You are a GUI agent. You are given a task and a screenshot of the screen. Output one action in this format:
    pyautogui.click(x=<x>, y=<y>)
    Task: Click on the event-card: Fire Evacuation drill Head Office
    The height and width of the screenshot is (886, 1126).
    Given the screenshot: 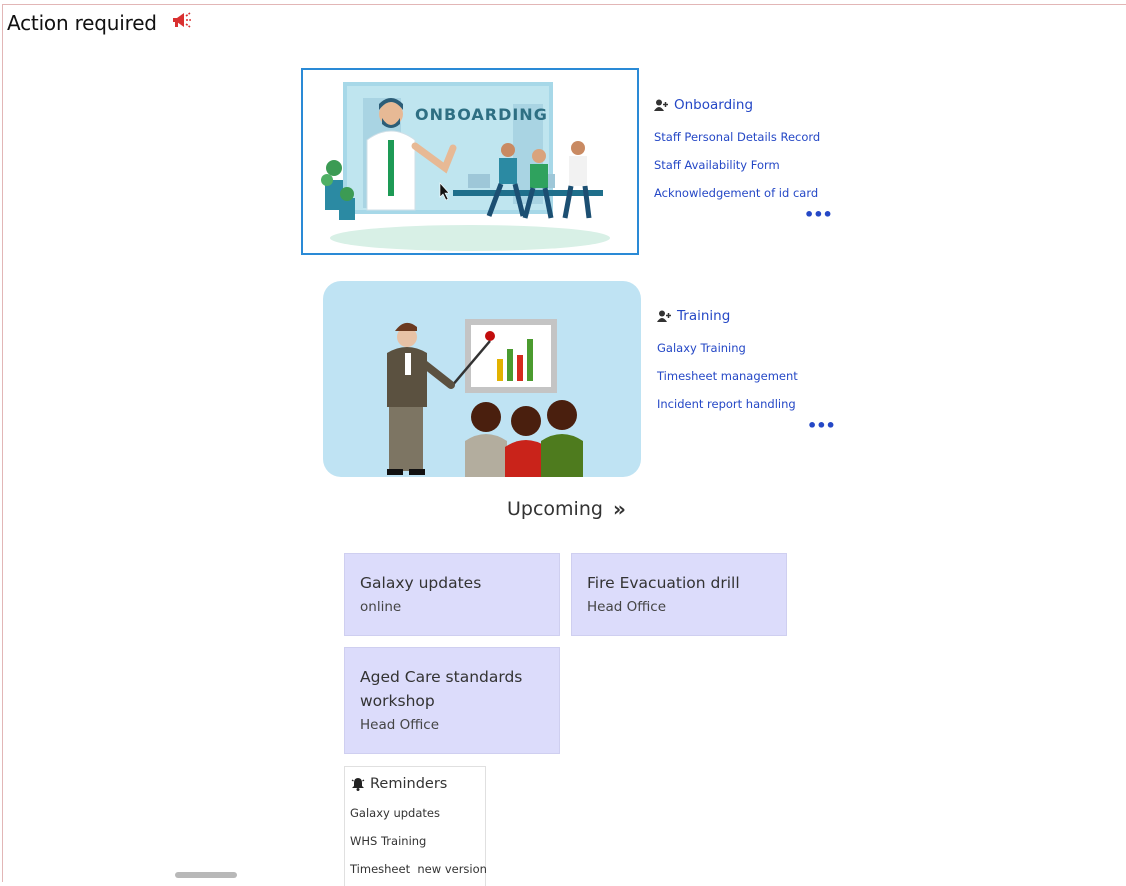 What is the action you would take?
    pyautogui.click(x=679, y=594)
    